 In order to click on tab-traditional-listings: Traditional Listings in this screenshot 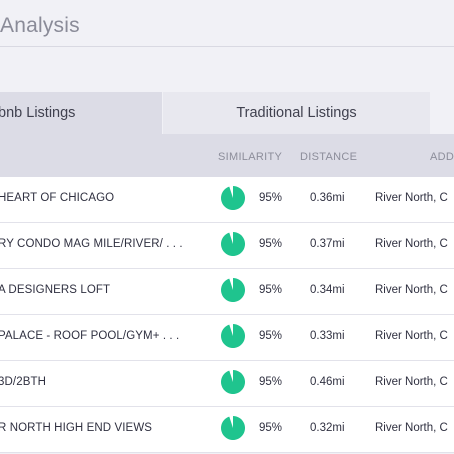, I will do `click(296, 113)`.